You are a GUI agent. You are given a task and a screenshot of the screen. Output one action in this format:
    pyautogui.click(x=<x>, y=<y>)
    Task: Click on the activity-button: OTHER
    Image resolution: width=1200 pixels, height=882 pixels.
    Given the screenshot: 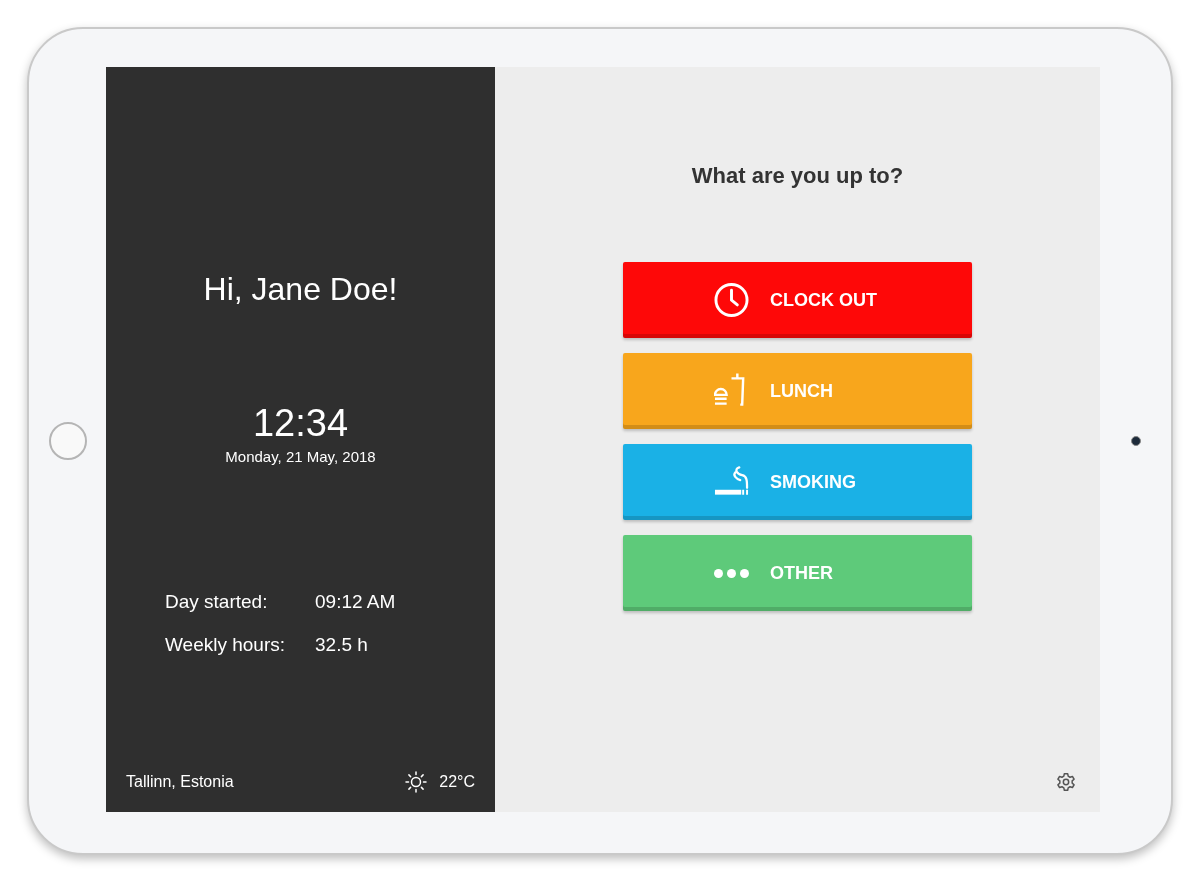 What is the action you would take?
    pyautogui.click(x=797, y=573)
    